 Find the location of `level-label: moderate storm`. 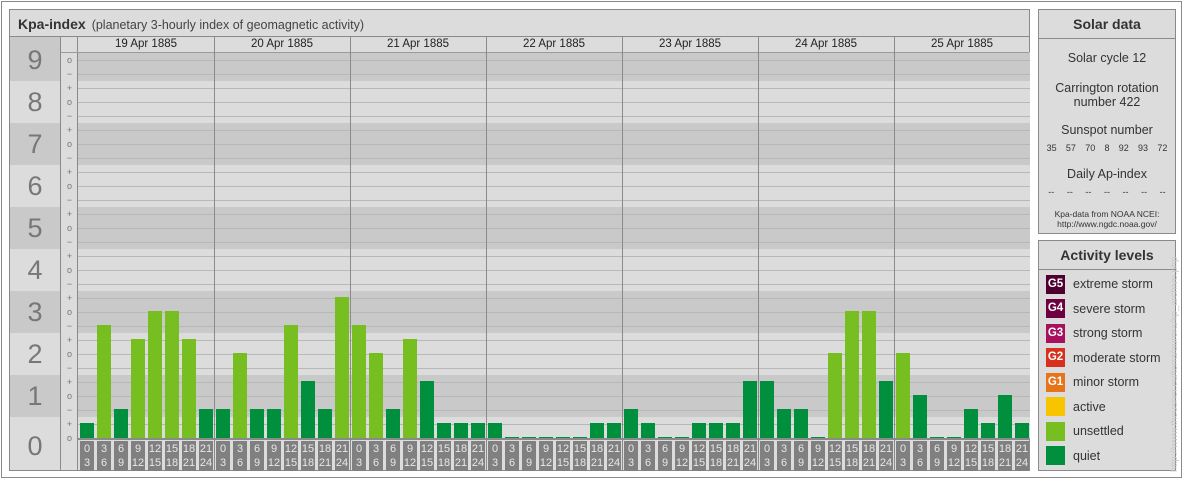

level-label: moderate storm is located at coordinates (1117, 357).